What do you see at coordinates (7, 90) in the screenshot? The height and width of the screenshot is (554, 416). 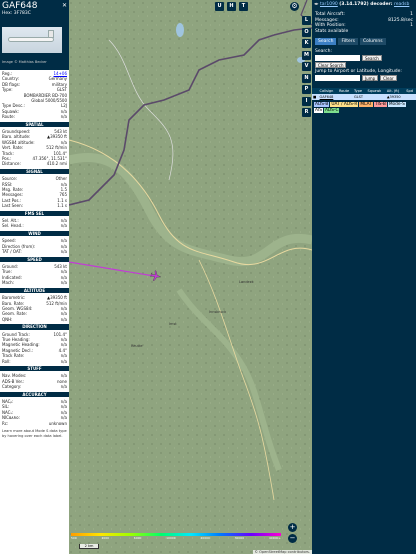 I see `row-key: Type:` at bounding box center [7, 90].